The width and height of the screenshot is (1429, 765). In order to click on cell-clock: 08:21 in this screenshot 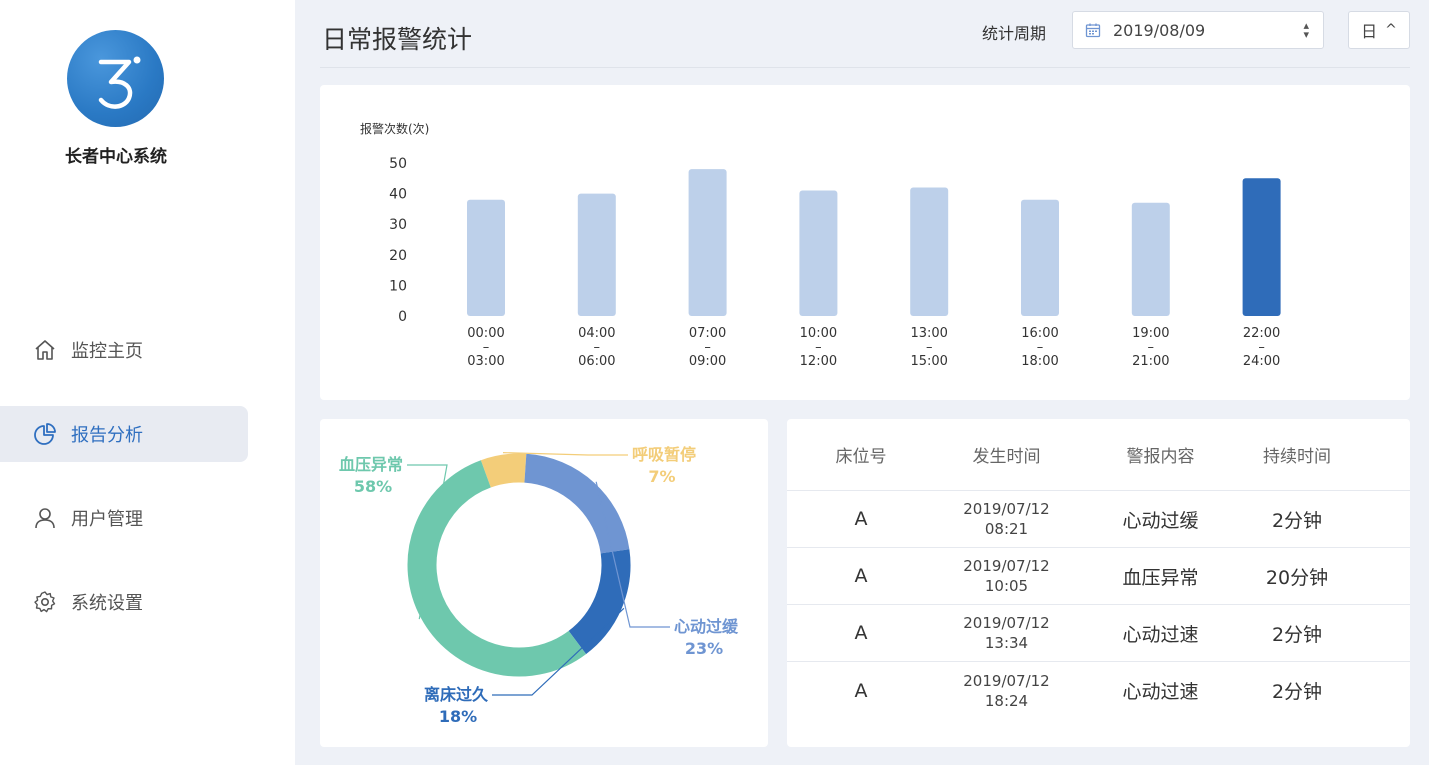, I will do `click(1006, 529)`.